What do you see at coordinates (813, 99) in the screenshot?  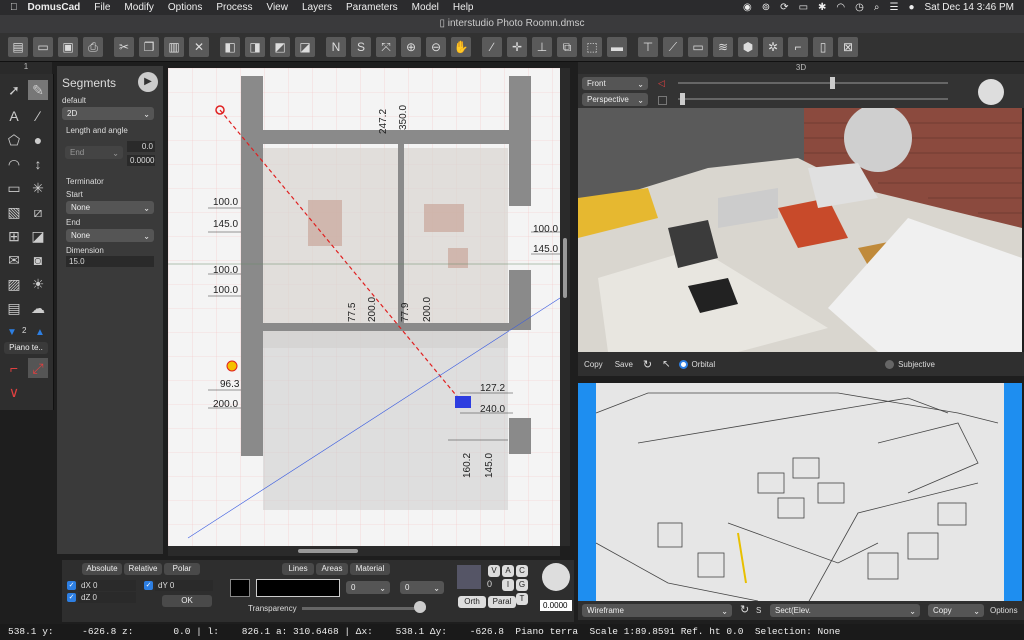 I see `angle-slider` at bounding box center [813, 99].